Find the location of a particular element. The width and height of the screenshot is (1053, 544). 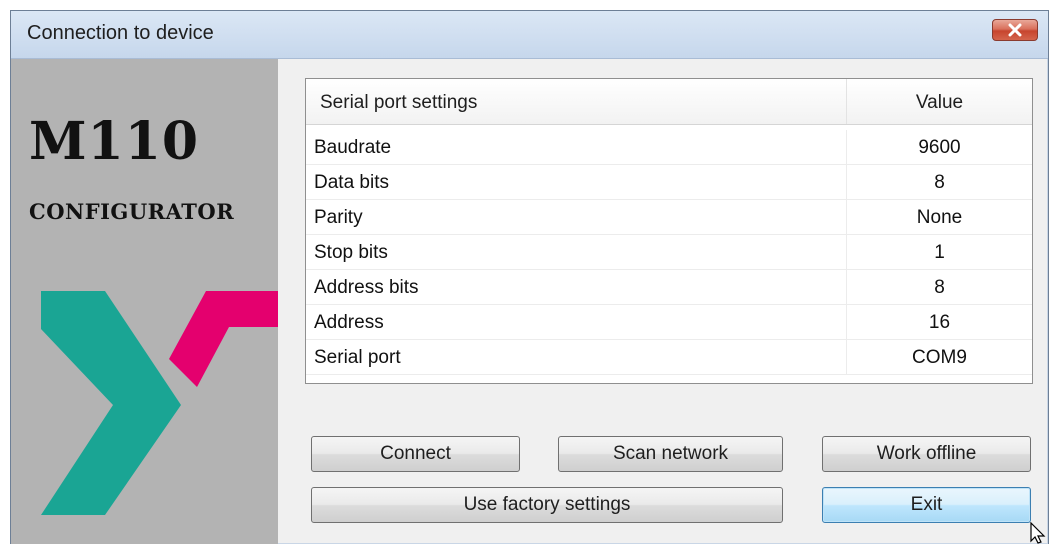

table-row: Serial port COM9 is located at coordinates (669, 357).